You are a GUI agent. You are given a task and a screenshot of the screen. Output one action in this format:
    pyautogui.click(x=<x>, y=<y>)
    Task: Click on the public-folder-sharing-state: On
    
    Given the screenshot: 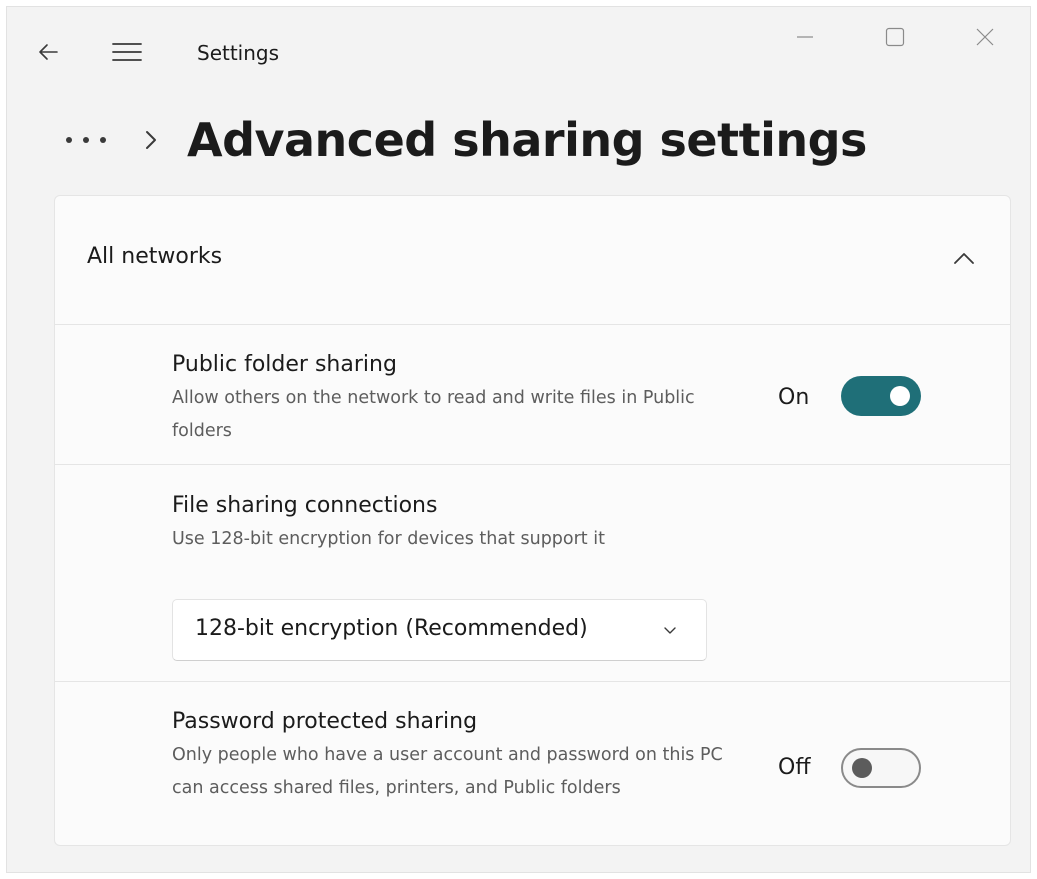 What is the action you would take?
    pyautogui.click(x=794, y=397)
    